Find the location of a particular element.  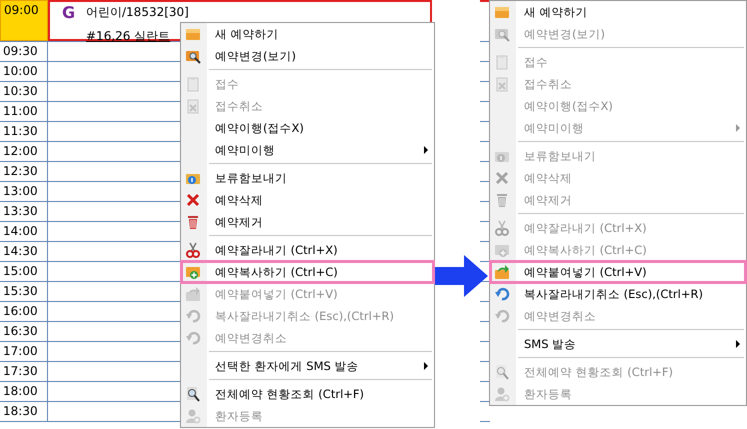

menu-item: 전체예약 현황조회 (Ctrl+F) is located at coordinates (307, 394).